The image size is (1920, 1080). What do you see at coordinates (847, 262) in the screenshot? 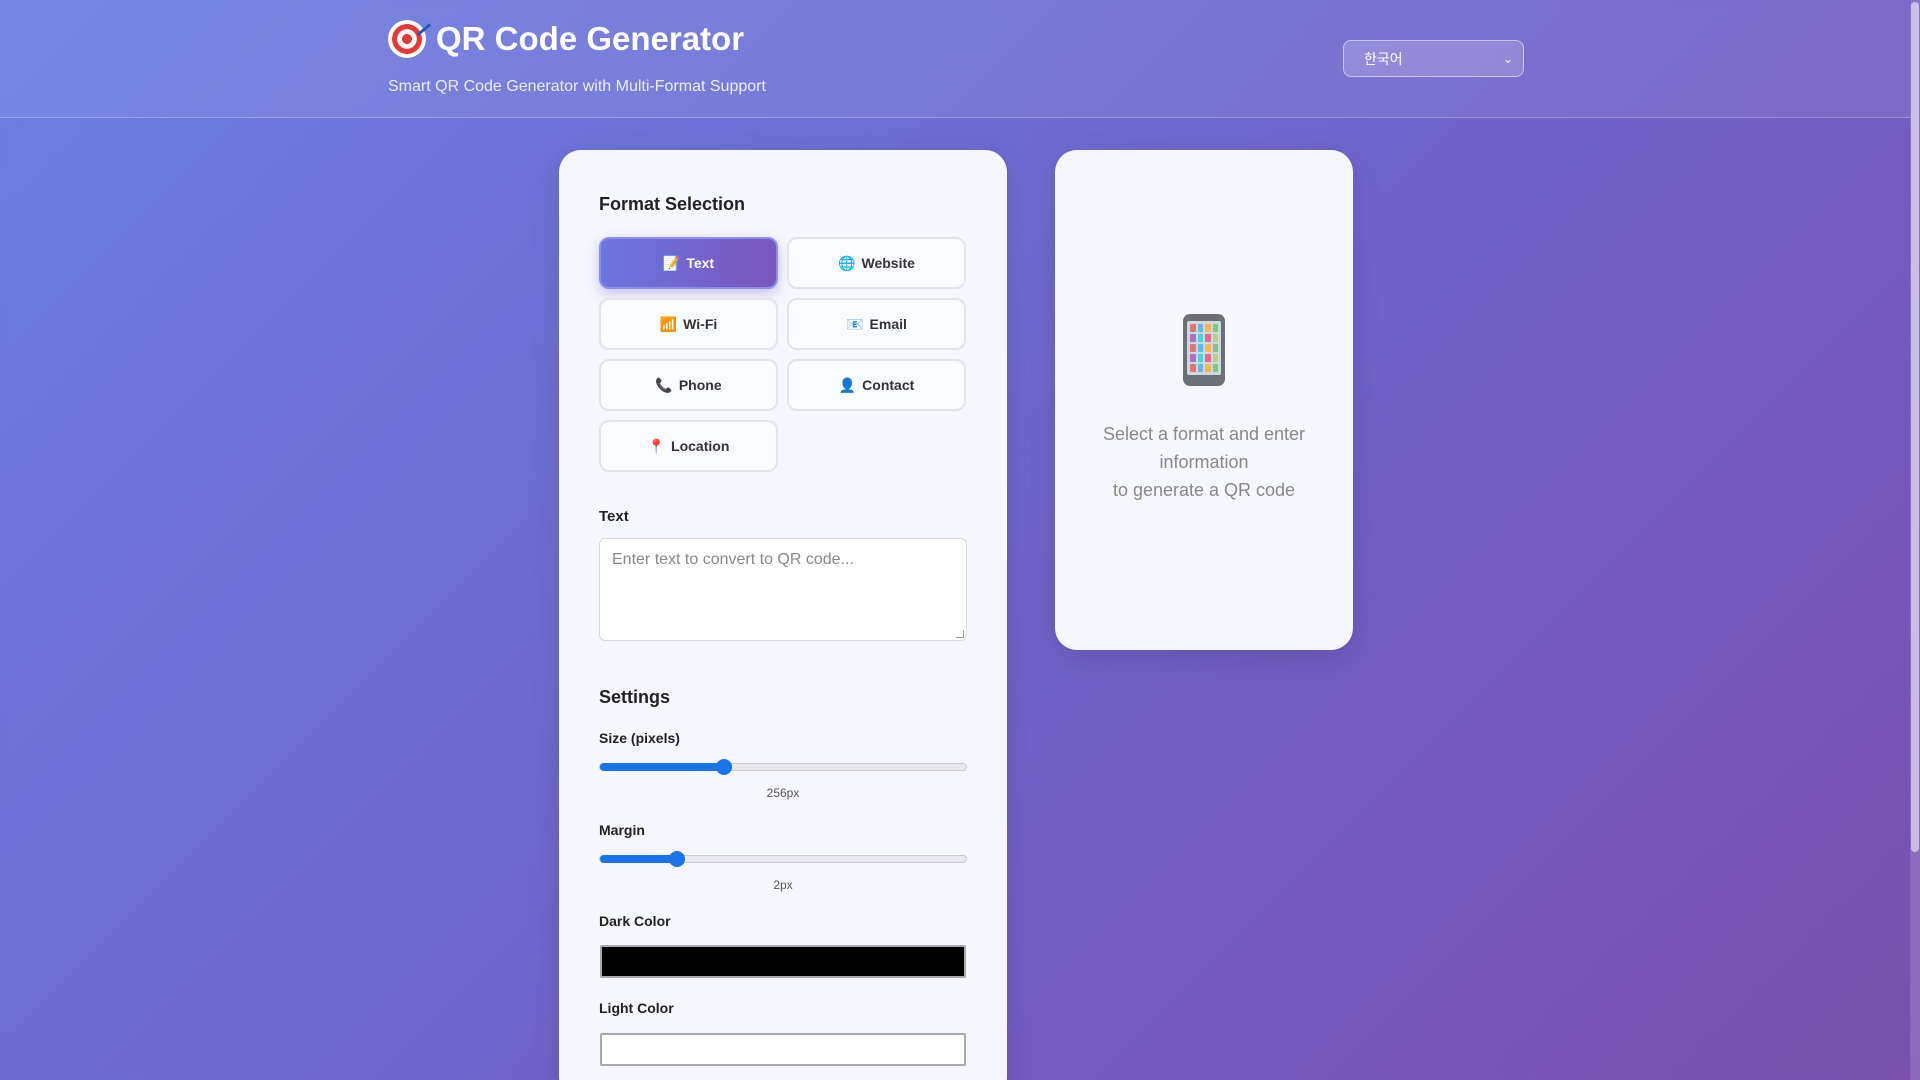
I see `globe-icon: 🌐` at bounding box center [847, 262].